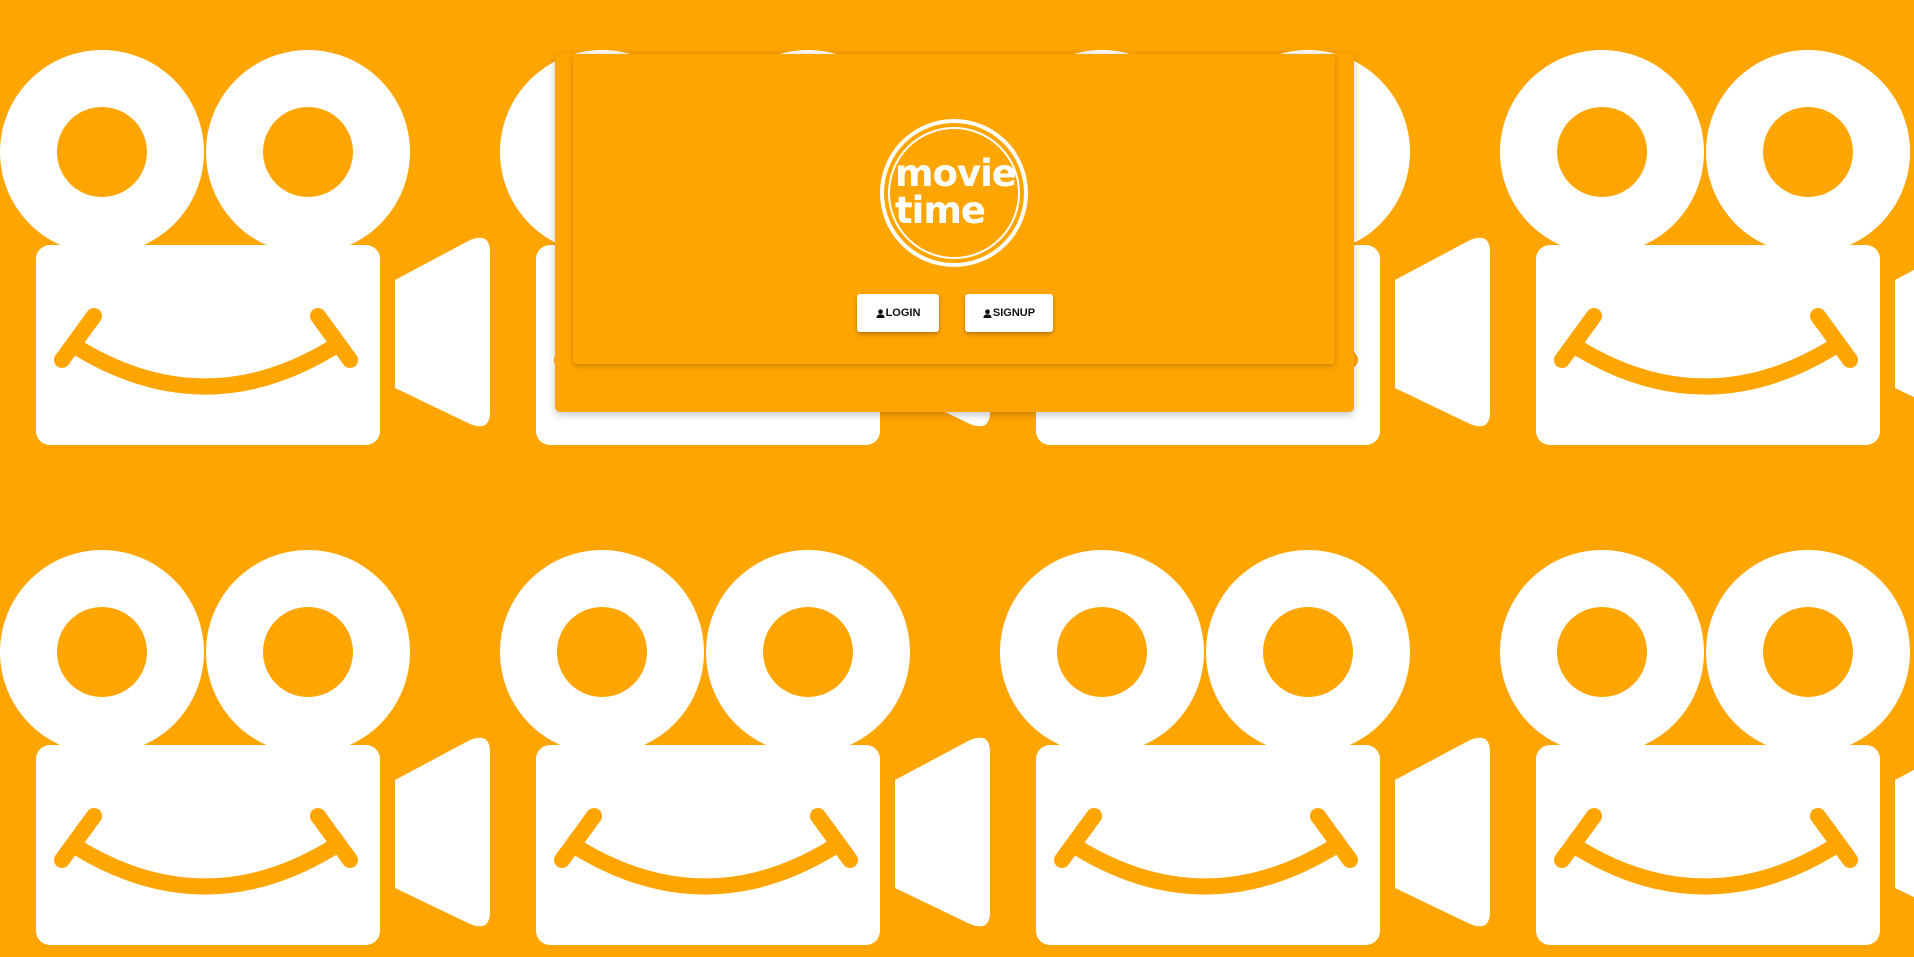  I want to click on signup-button-label: SIGNUP, so click(1014, 313).